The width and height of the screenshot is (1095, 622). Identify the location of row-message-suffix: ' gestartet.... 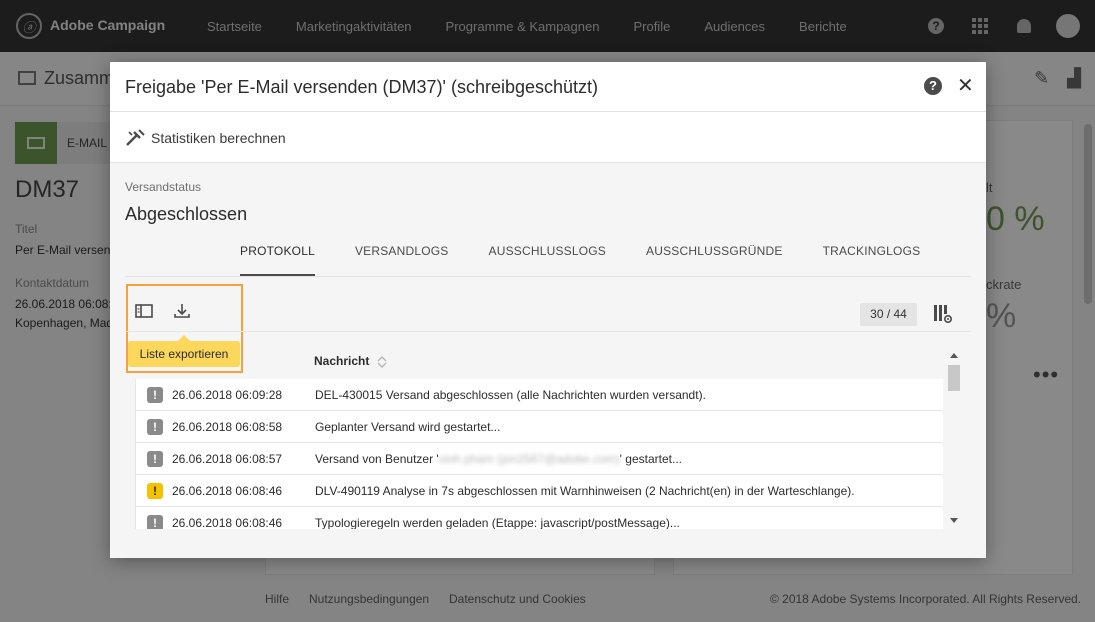
(650, 459).